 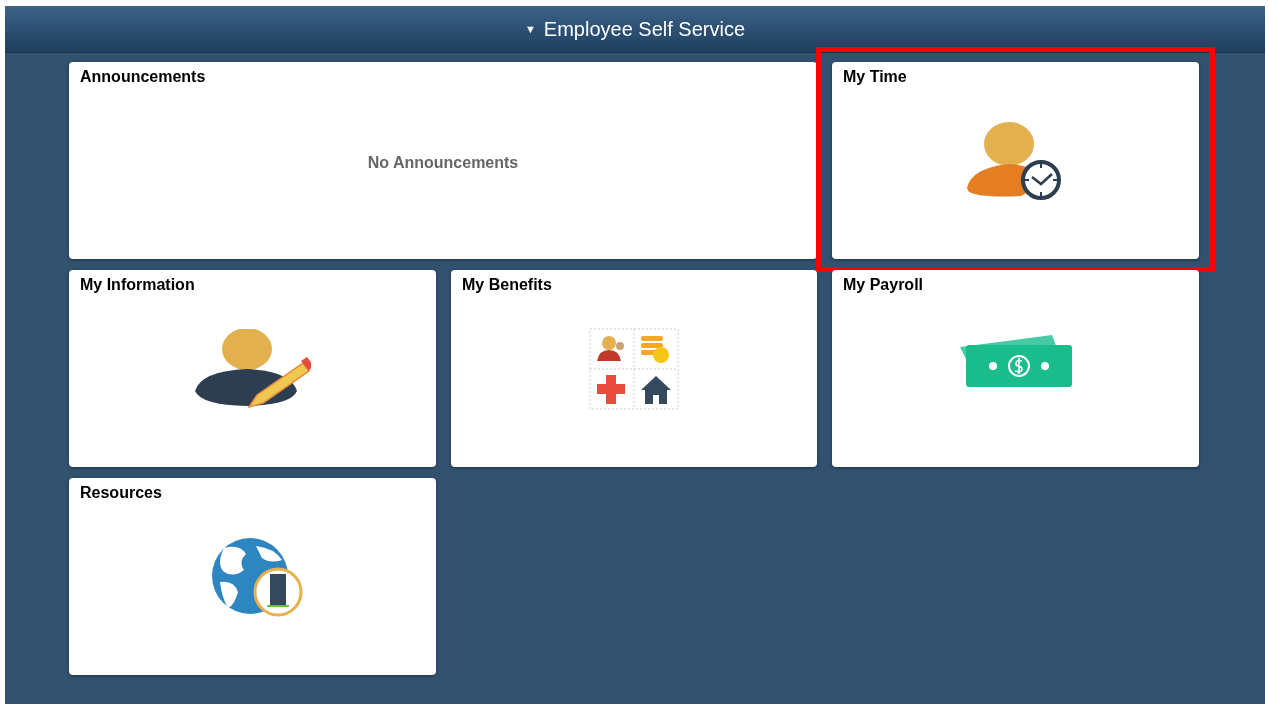 I want to click on empty-message: No Announcements, so click(x=443, y=162).